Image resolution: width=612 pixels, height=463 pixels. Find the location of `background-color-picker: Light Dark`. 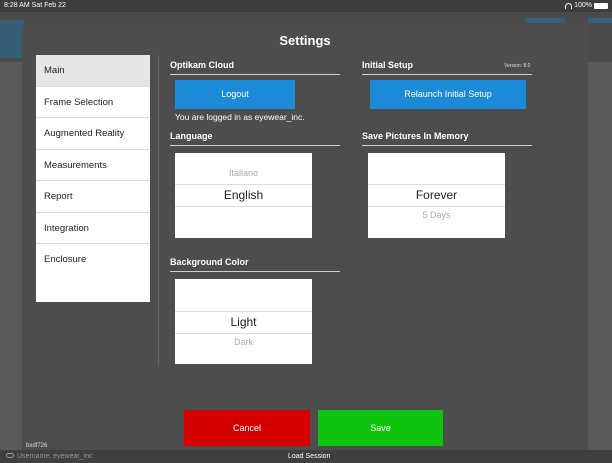

background-color-picker: Light Dark is located at coordinates (243, 321).